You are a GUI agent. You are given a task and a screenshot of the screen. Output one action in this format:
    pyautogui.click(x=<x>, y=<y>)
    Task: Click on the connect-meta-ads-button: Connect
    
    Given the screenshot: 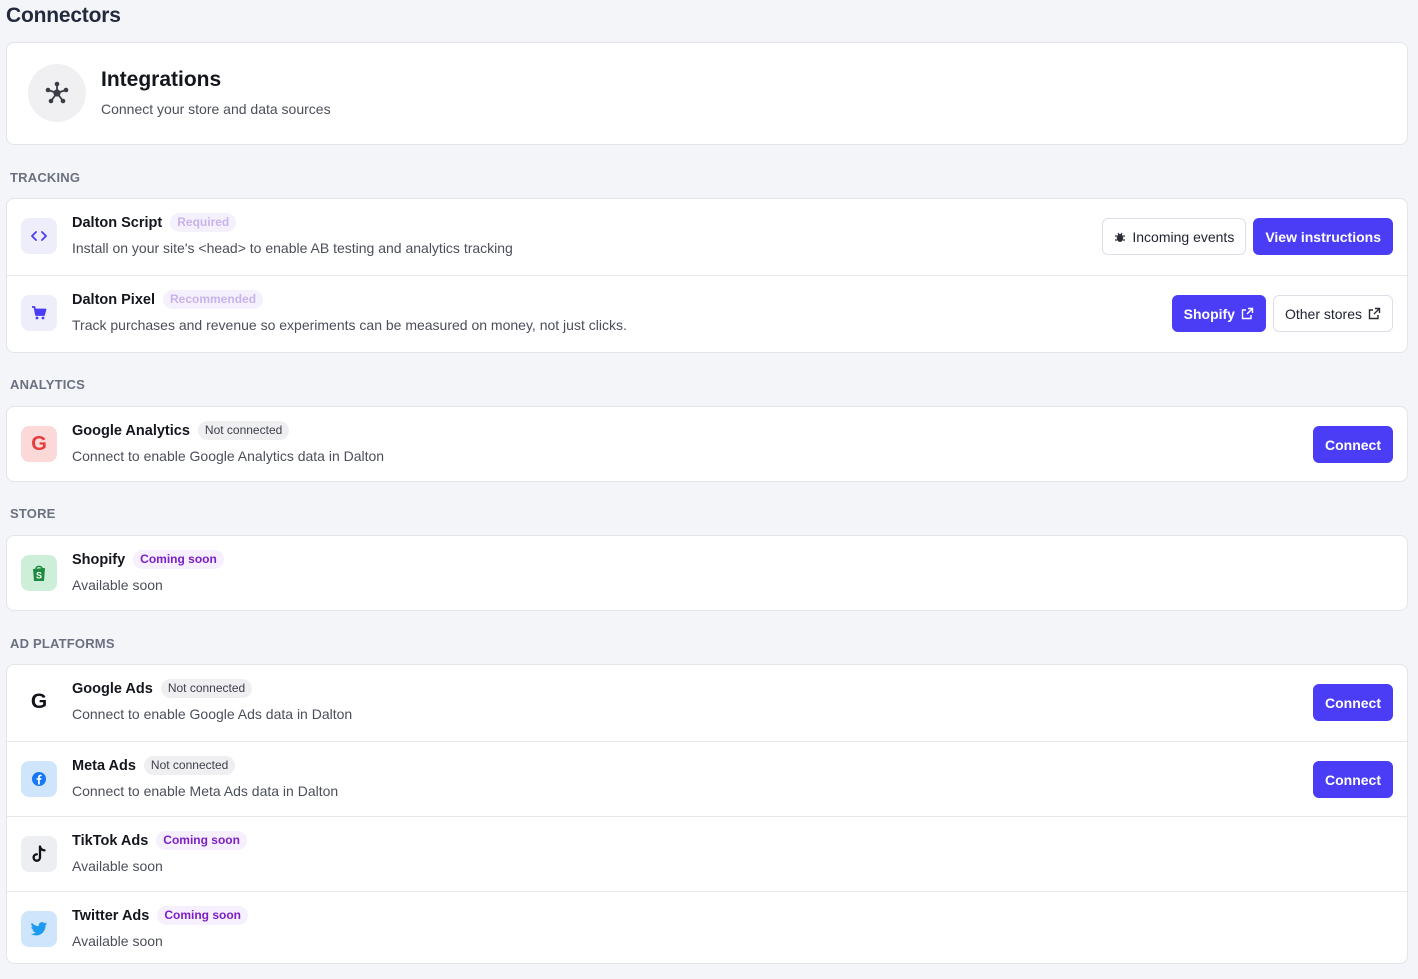 What is the action you would take?
    pyautogui.click(x=1353, y=779)
    